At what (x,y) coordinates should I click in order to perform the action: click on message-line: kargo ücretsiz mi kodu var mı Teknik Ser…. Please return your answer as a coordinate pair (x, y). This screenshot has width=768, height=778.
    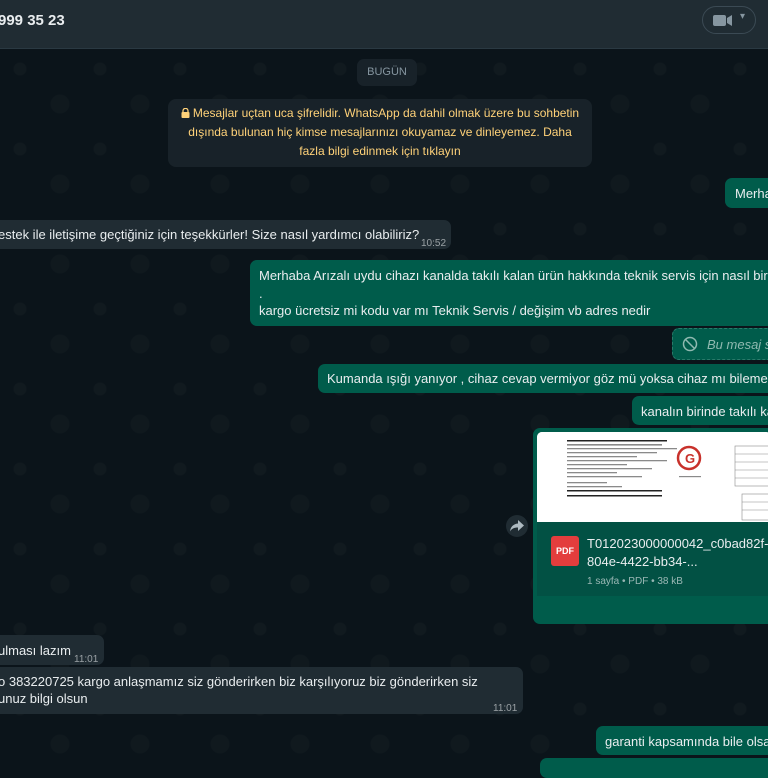
    Looking at the image, I should click on (455, 310).